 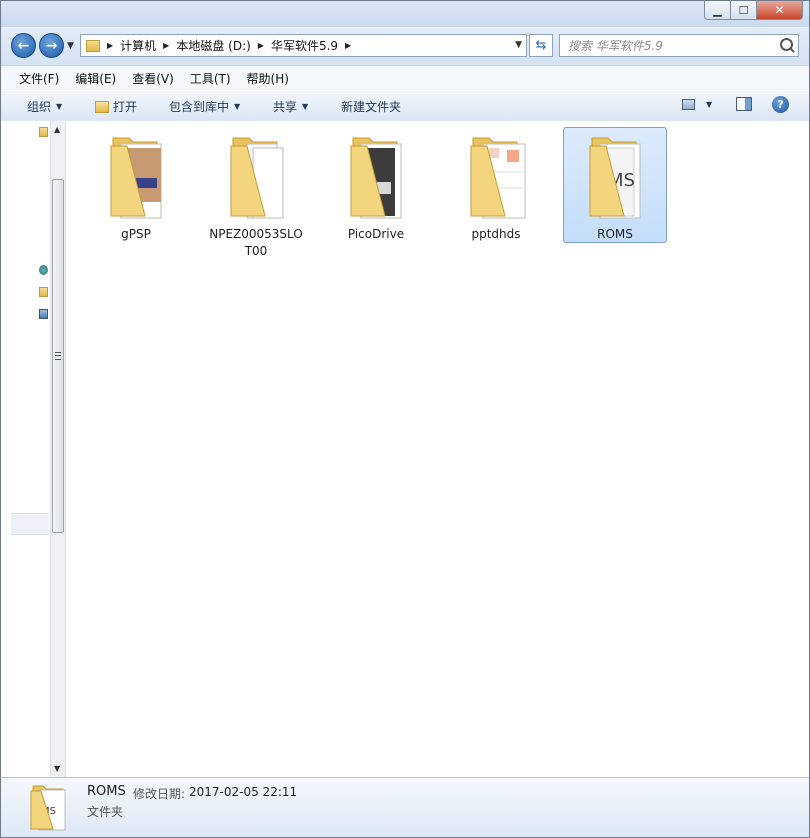 I want to click on scrollbar-thumb, so click(x=58, y=356).